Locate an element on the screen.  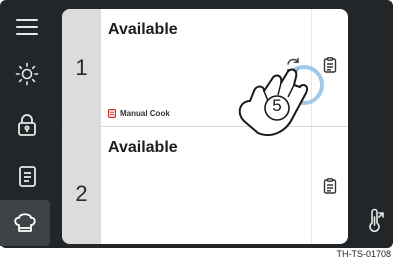
probe-button is located at coordinates (377, 223).